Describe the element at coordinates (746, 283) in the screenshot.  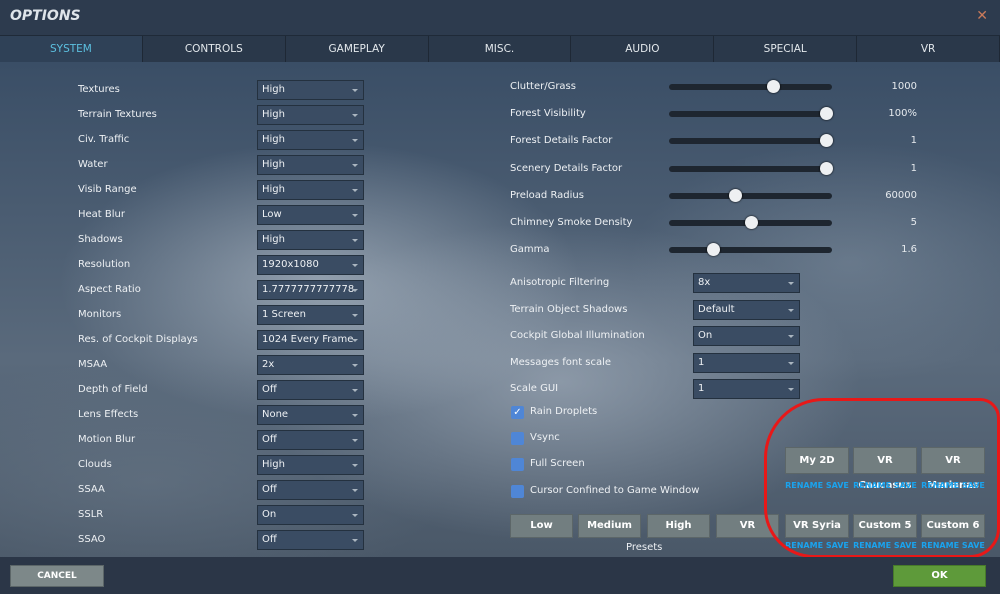
I see `setting-dropdown: 8x` at that location.